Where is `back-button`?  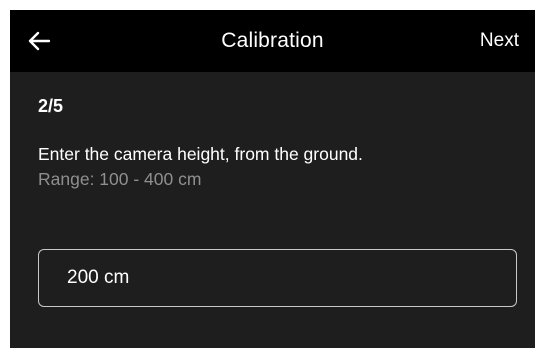 back-button is located at coordinates (50, 41).